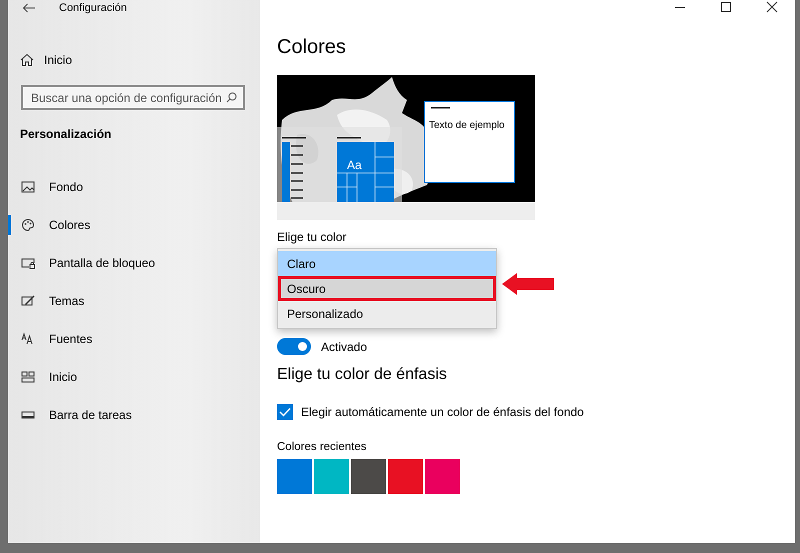 The image size is (800, 553). What do you see at coordinates (387, 263) in the screenshot?
I see `dropdown-option: Claro` at bounding box center [387, 263].